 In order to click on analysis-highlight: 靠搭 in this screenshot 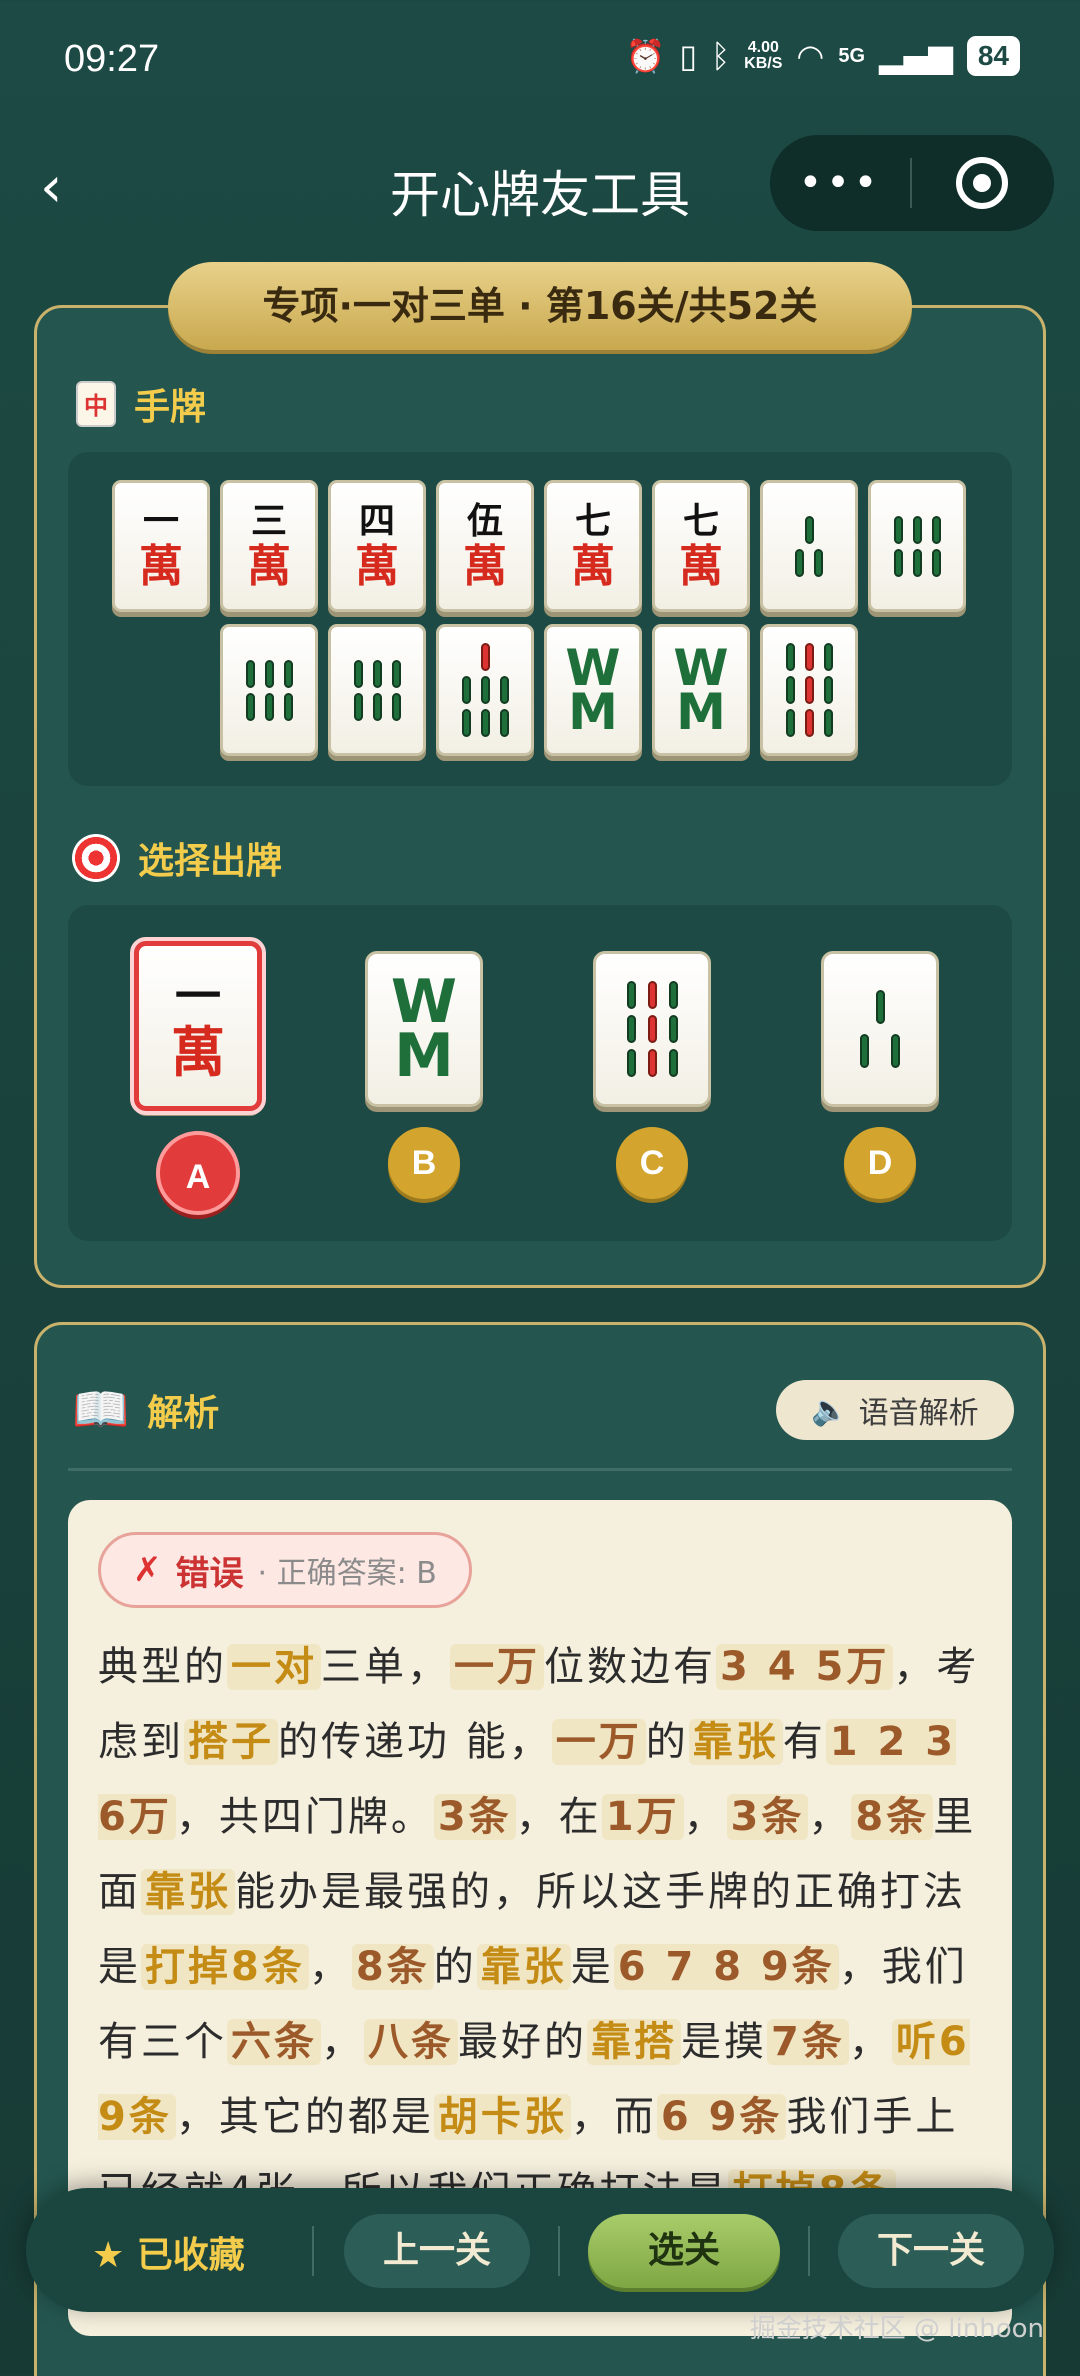, I will do `click(634, 2042)`.